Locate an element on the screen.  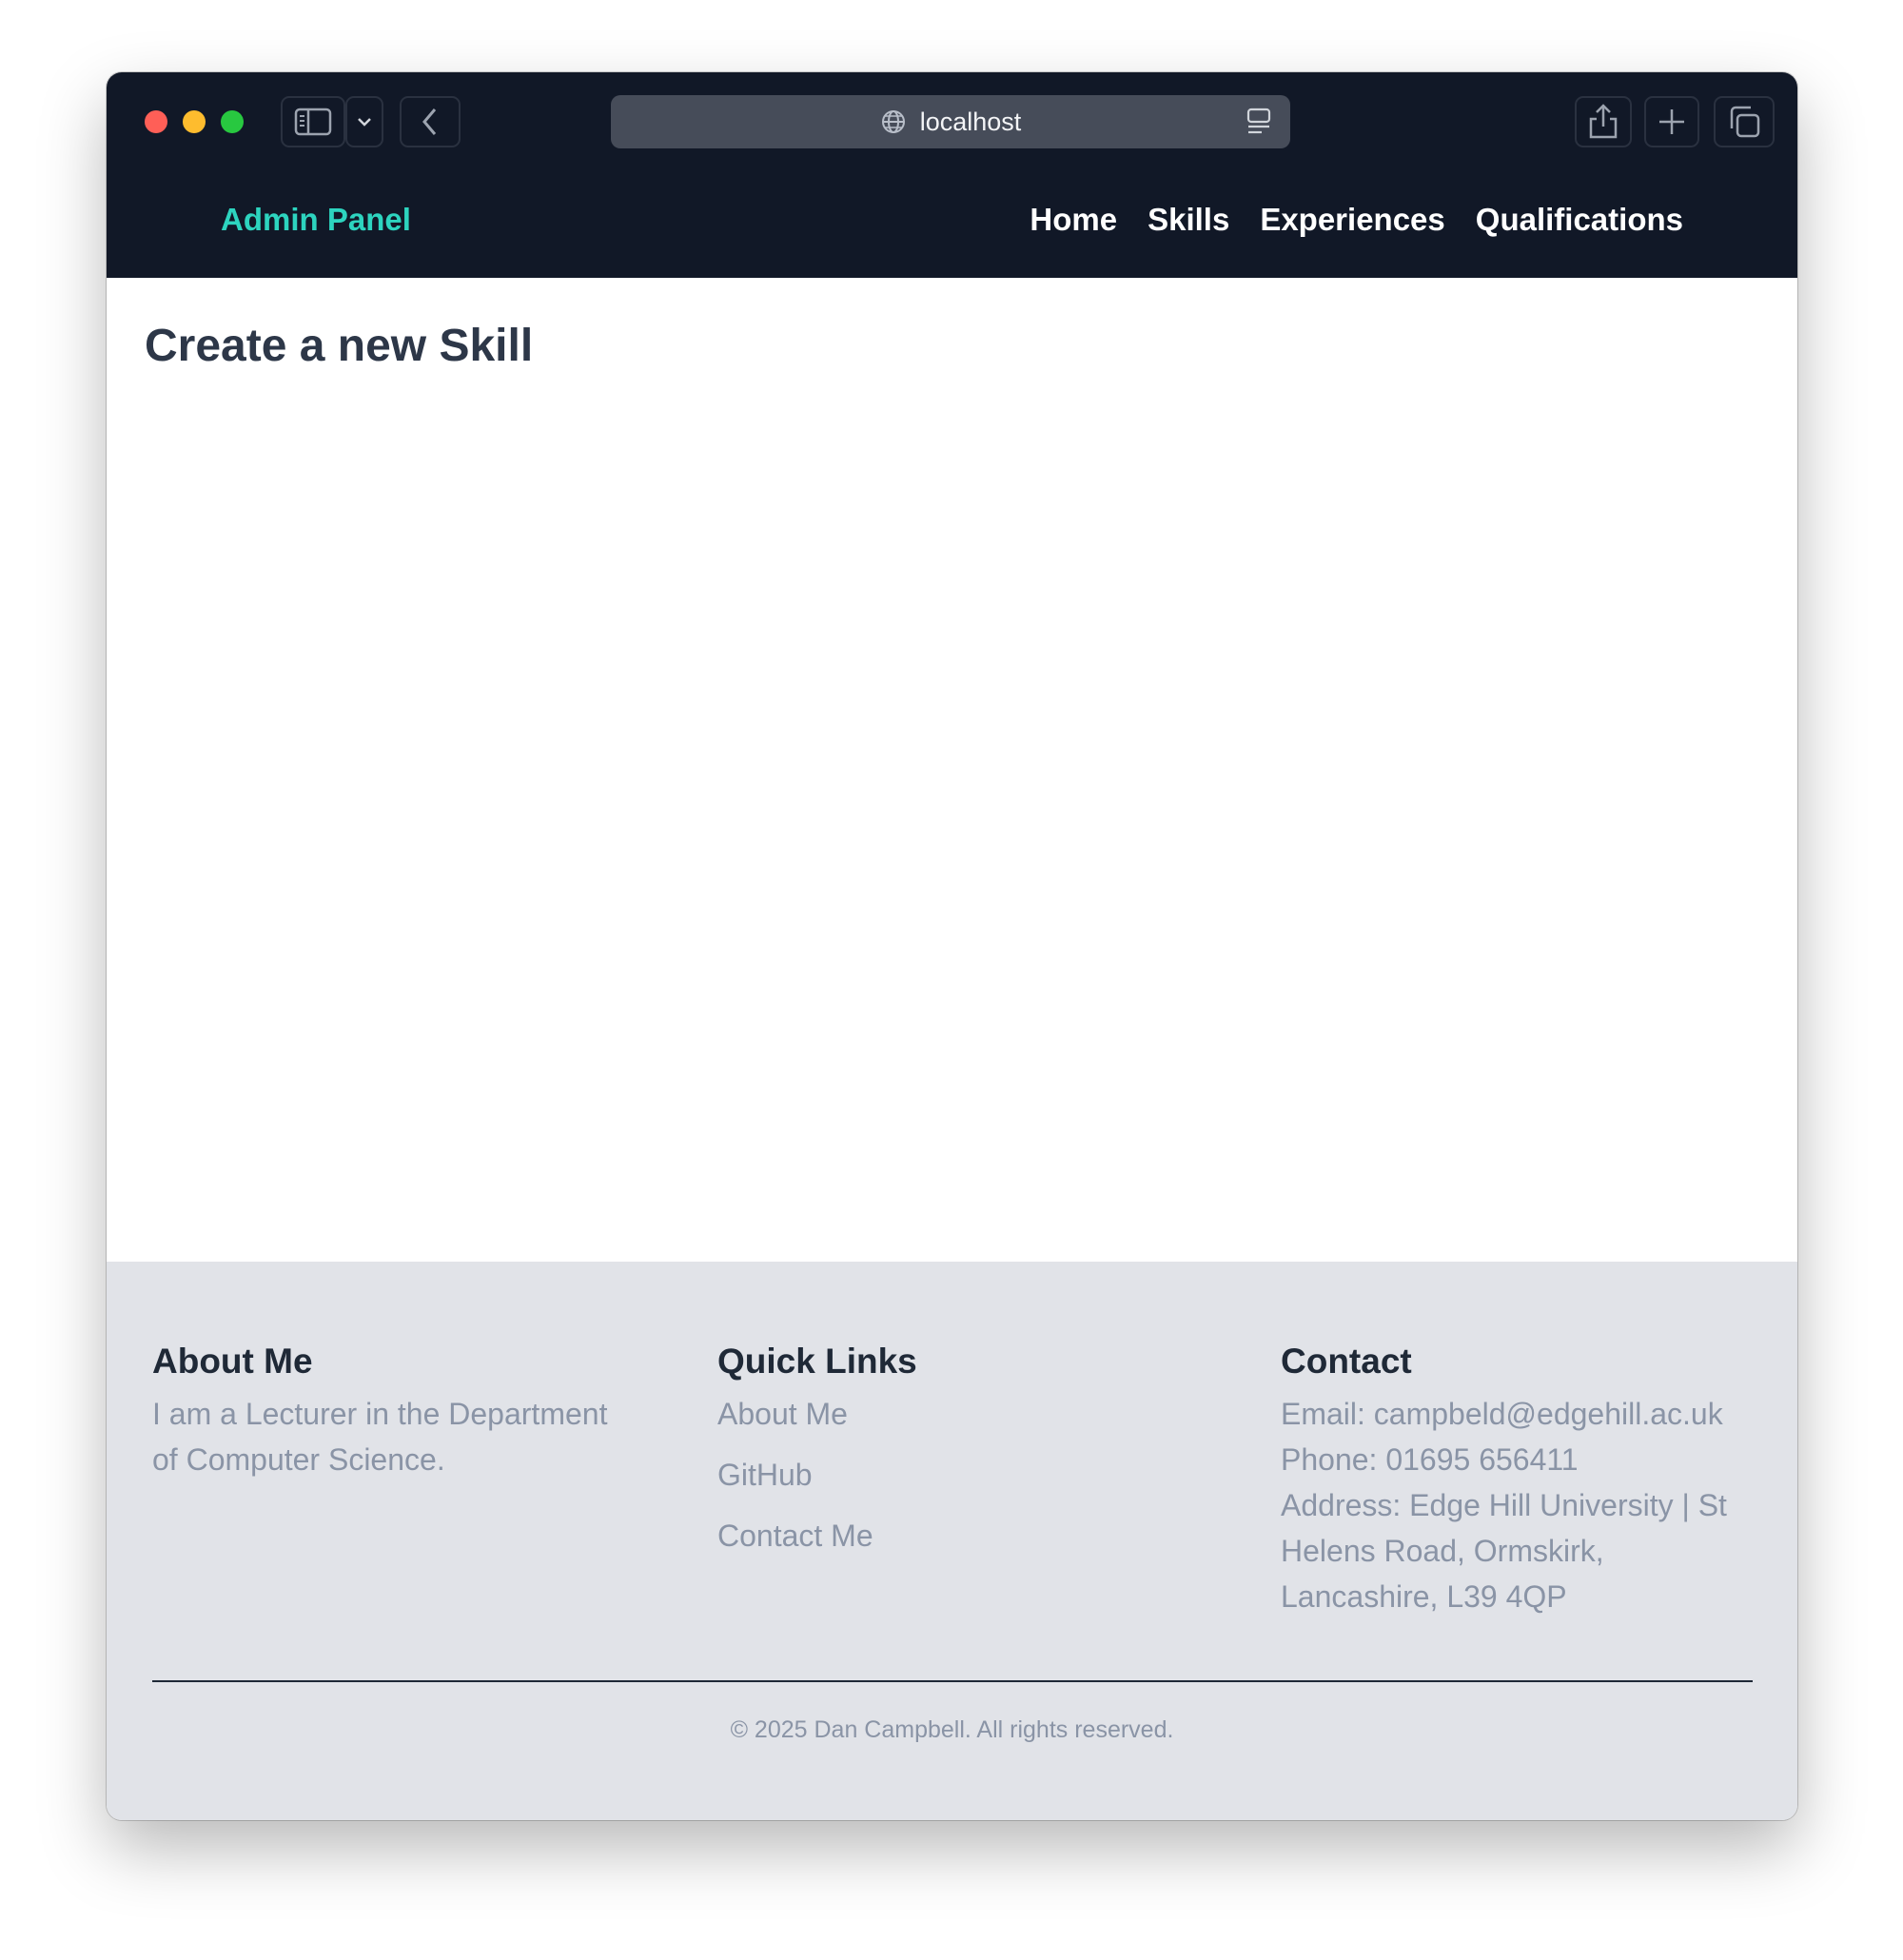
chevron-down-icon is located at coordinates (364, 122).